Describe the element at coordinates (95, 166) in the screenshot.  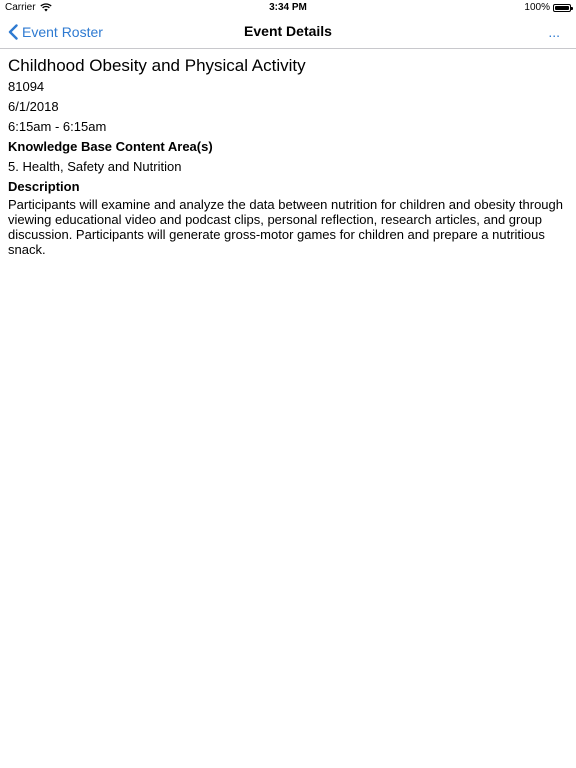
I see `content-area-value: 5. Health, Safety and Nutrition` at that location.